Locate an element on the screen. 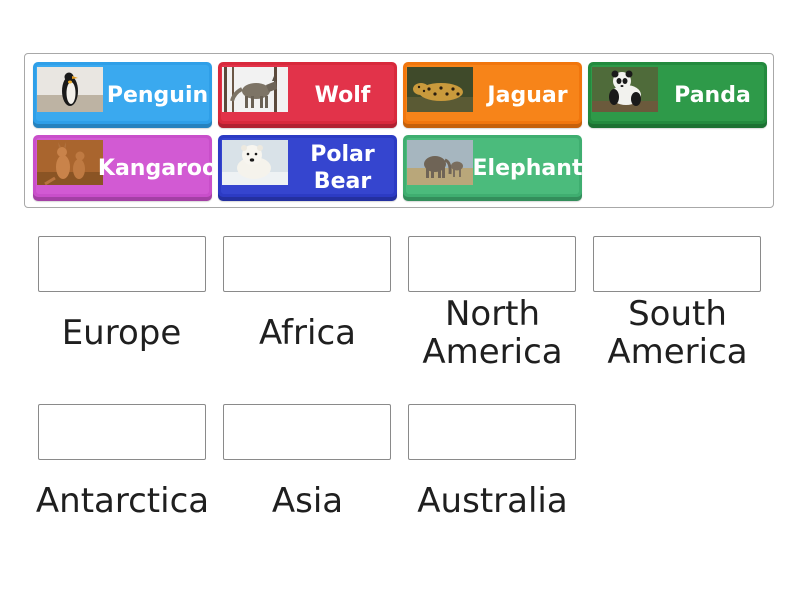 The height and width of the screenshot is (600, 800). polar-bear-photo-icon is located at coordinates (255, 162).